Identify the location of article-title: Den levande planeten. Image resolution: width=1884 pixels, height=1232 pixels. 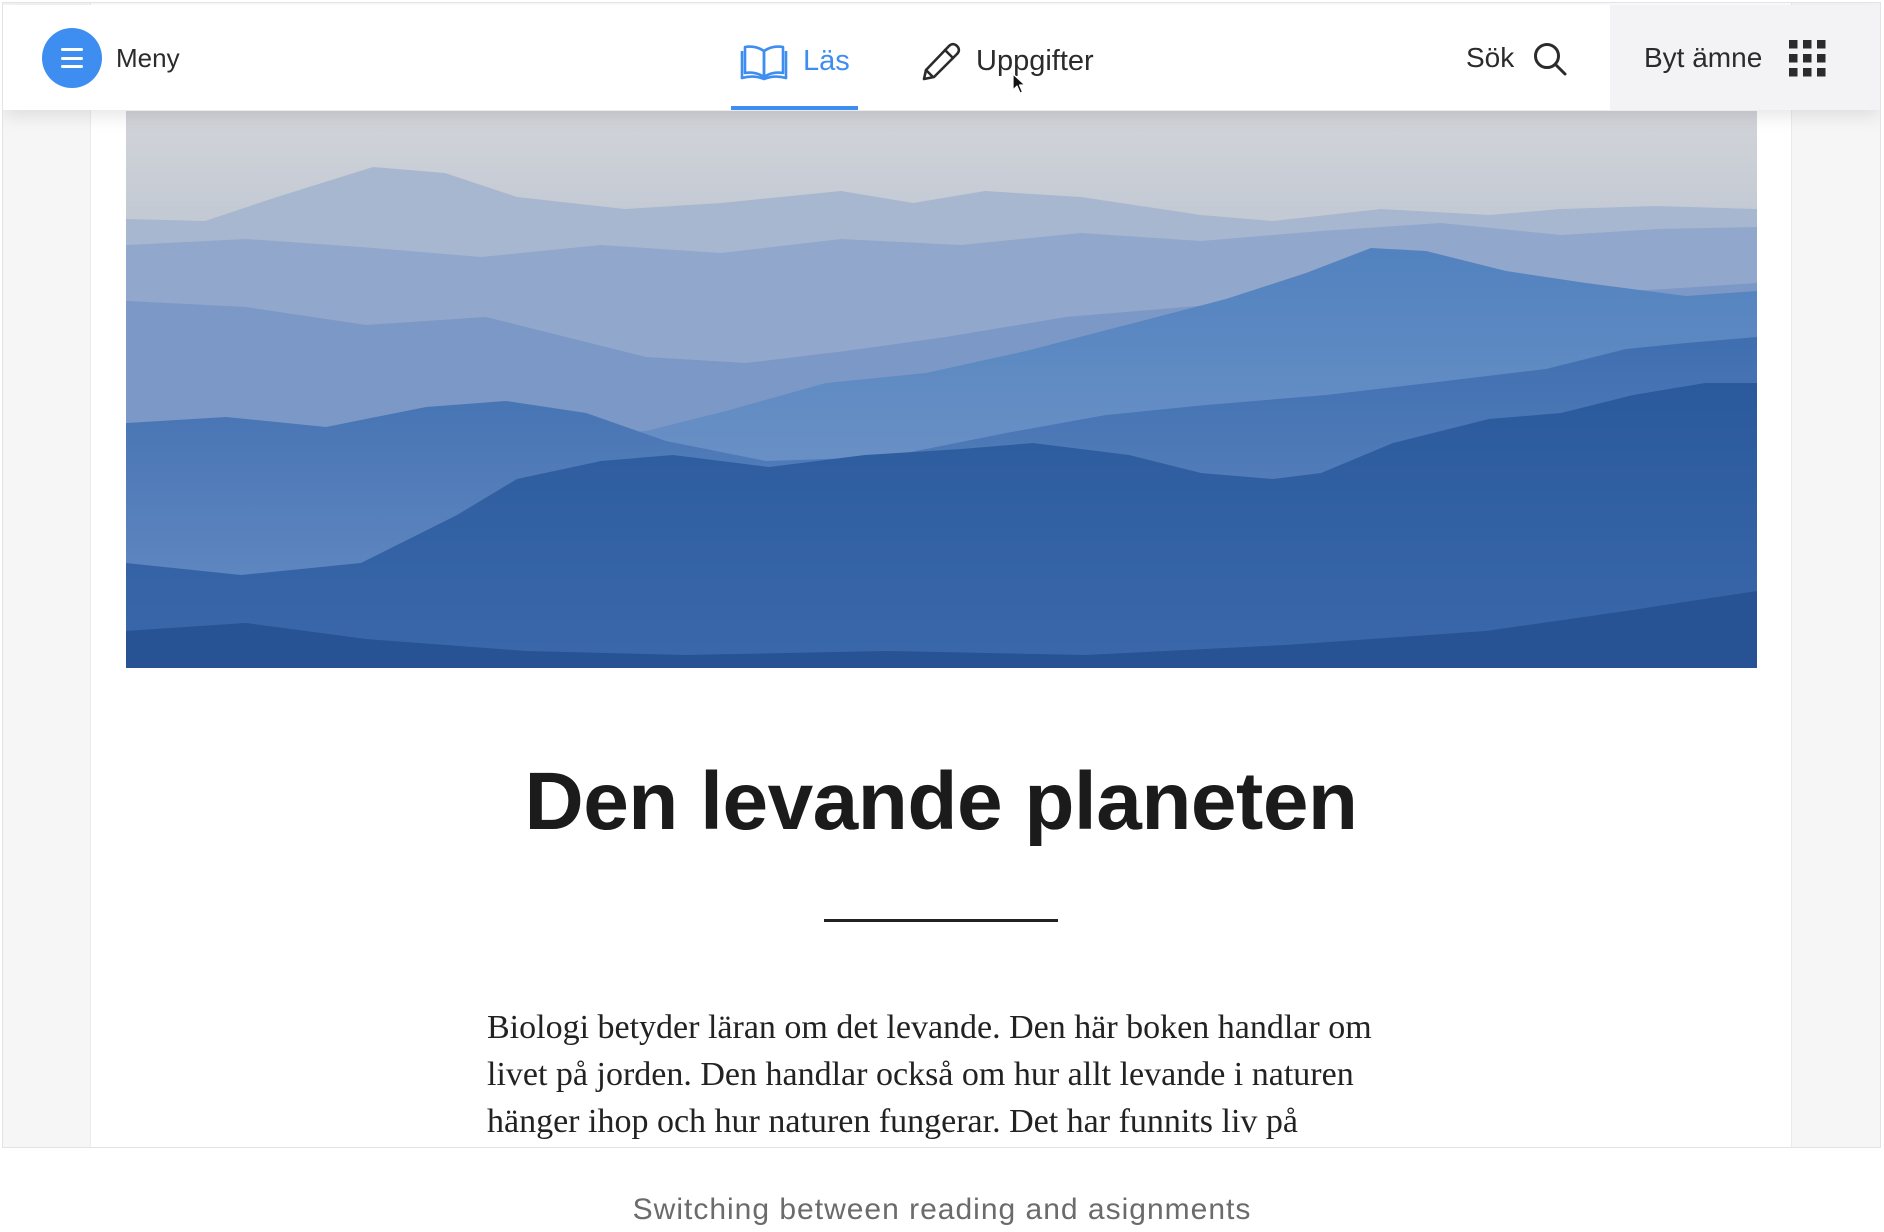
(941, 801).